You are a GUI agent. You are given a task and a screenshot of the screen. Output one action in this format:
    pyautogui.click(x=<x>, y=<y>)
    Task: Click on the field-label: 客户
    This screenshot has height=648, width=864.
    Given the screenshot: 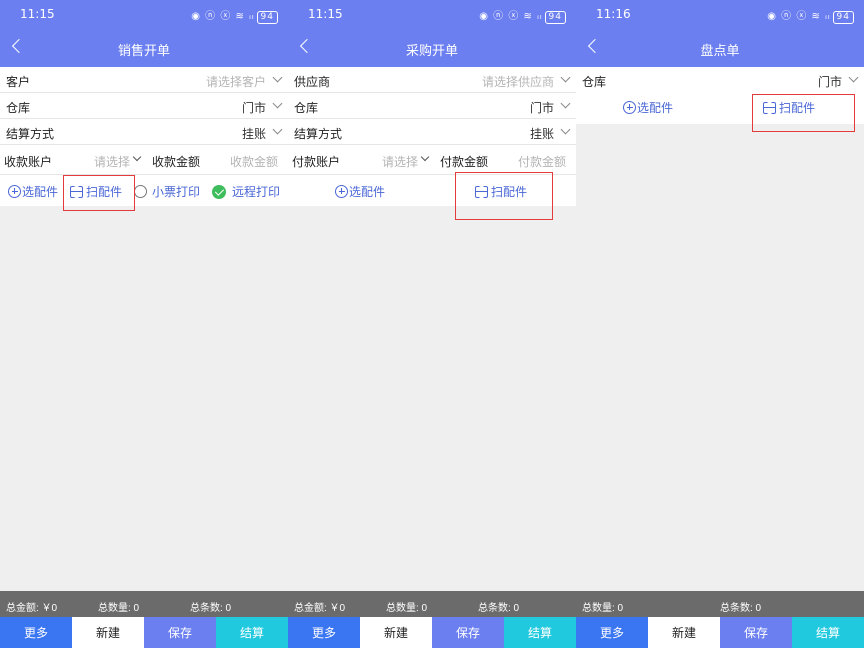 What is the action you would take?
    pyautogui.click(x=18, y=82)
    